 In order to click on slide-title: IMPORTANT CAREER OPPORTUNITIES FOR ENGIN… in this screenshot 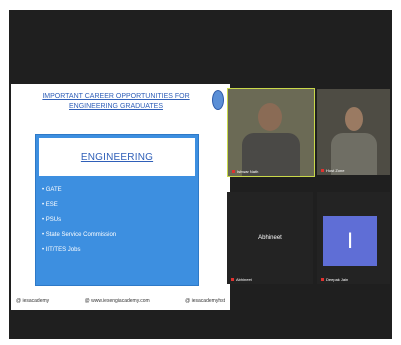, I will do `click(116, 101)`.